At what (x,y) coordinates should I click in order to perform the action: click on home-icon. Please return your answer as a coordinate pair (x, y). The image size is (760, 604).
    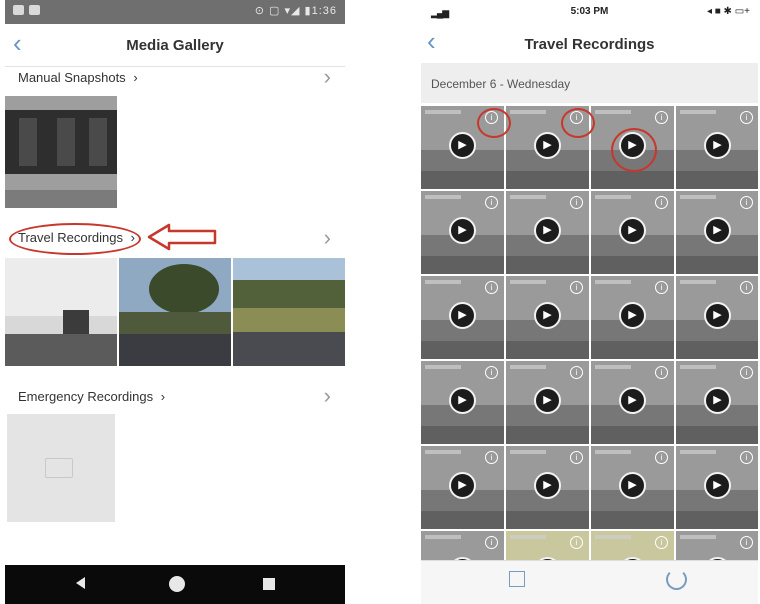
    Looking at the image, I should click on (177, 584).